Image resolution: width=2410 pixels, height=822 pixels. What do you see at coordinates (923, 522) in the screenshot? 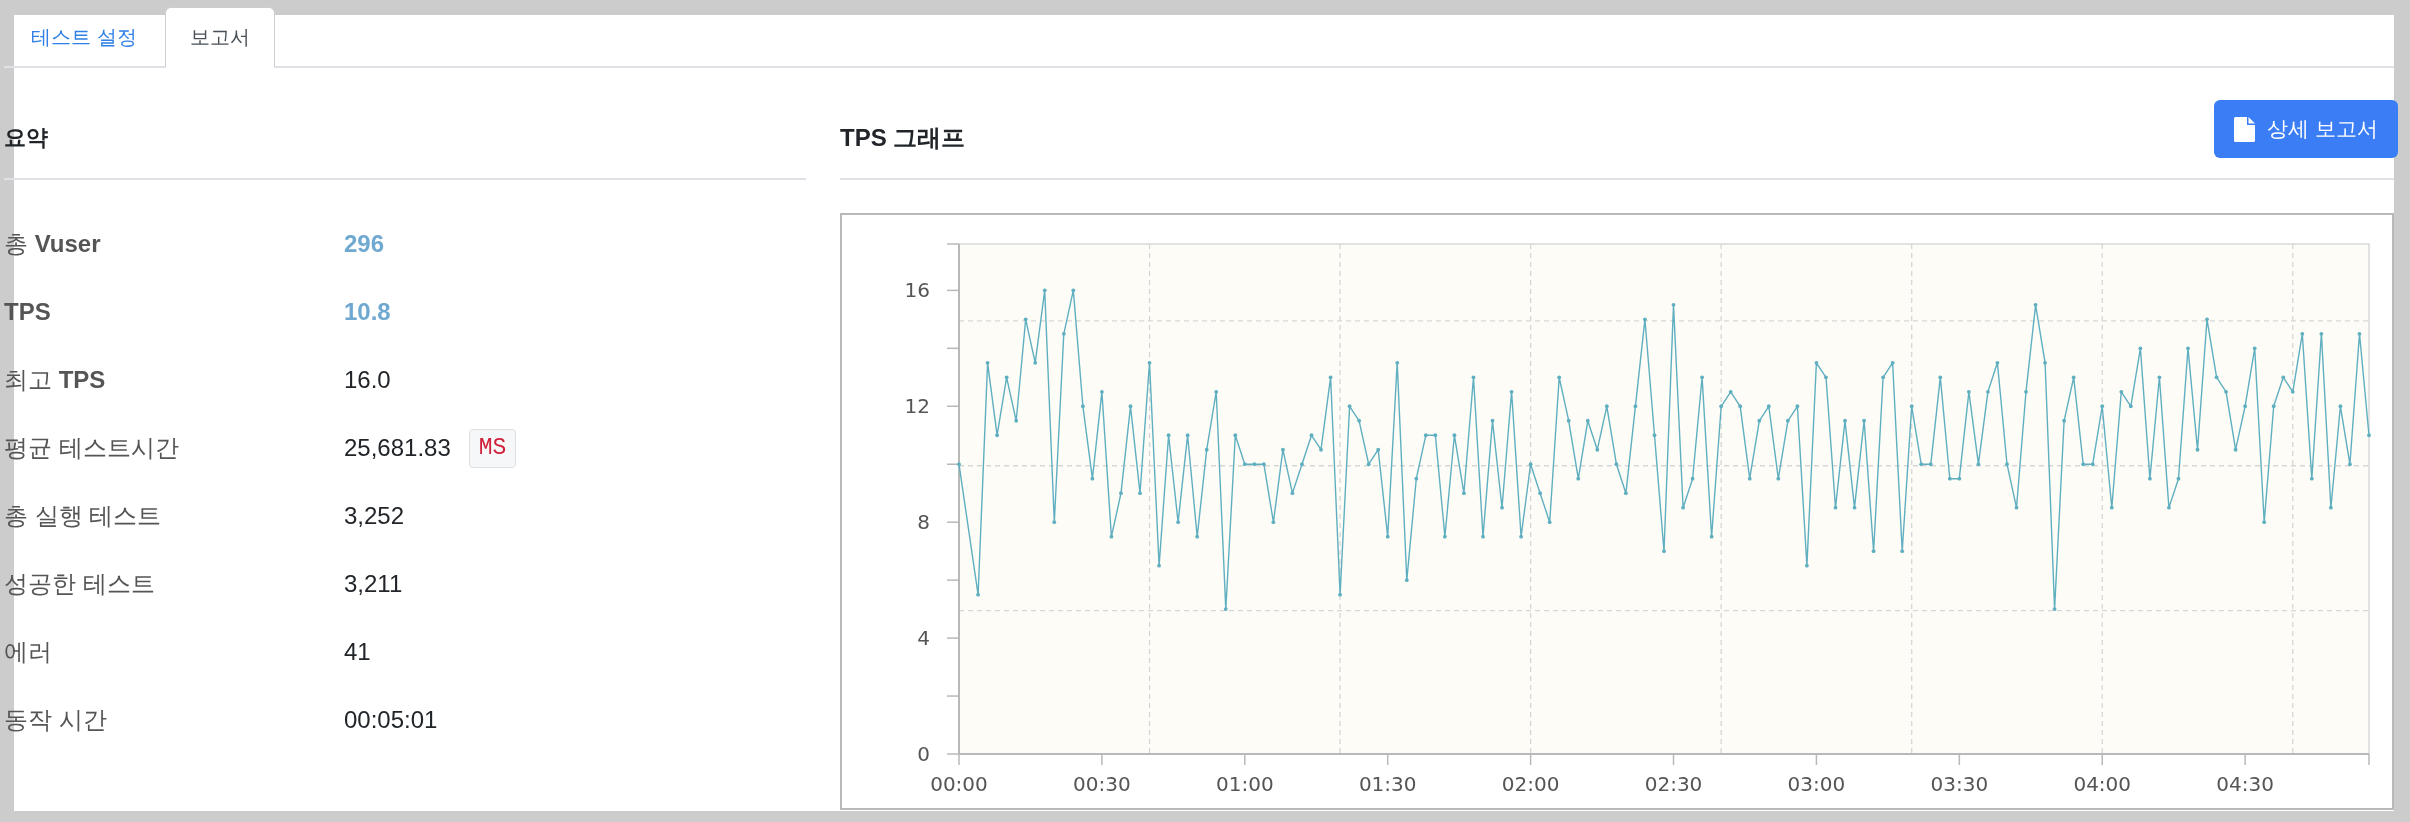
I see `y-tick-label: 8` at bounding box center [923, 522].